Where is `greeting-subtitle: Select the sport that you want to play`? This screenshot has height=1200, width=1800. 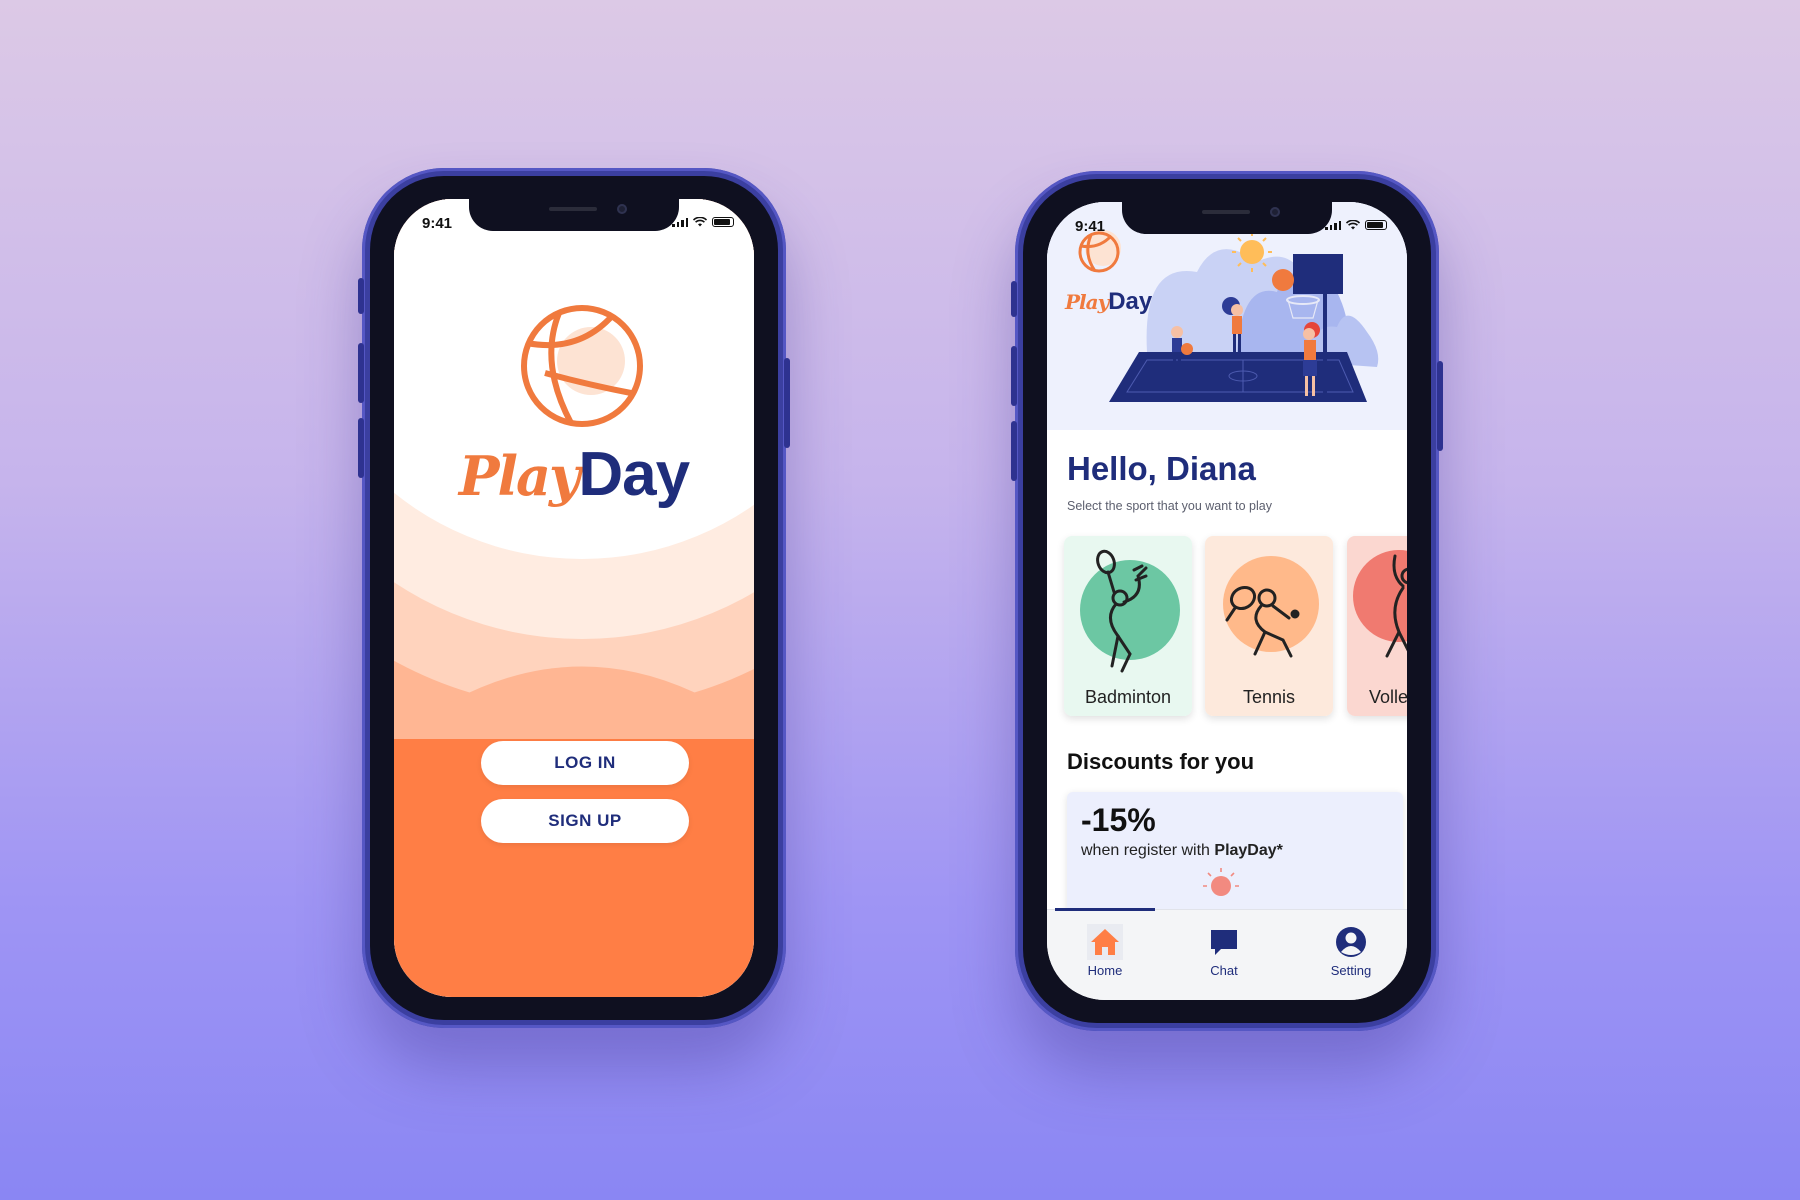 greeting-subtitle: Select the sport that you want to play is located at coordinates (1169, 506).